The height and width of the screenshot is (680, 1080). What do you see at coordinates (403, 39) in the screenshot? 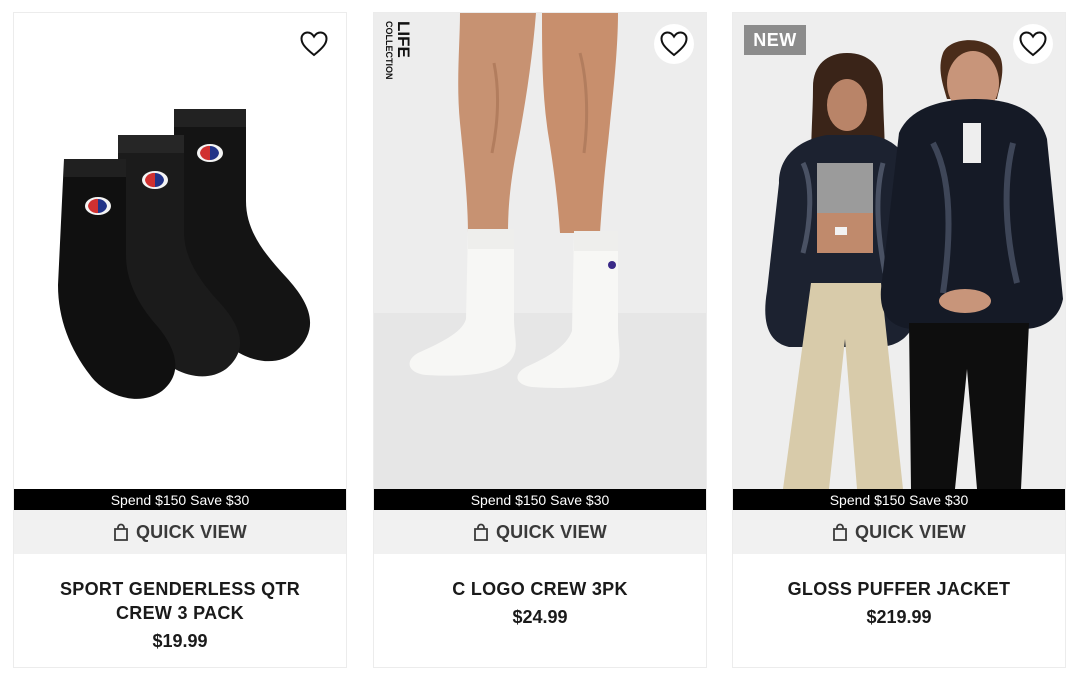
I see `life-collection-text: LIFE` at bounding box center [403, 39].